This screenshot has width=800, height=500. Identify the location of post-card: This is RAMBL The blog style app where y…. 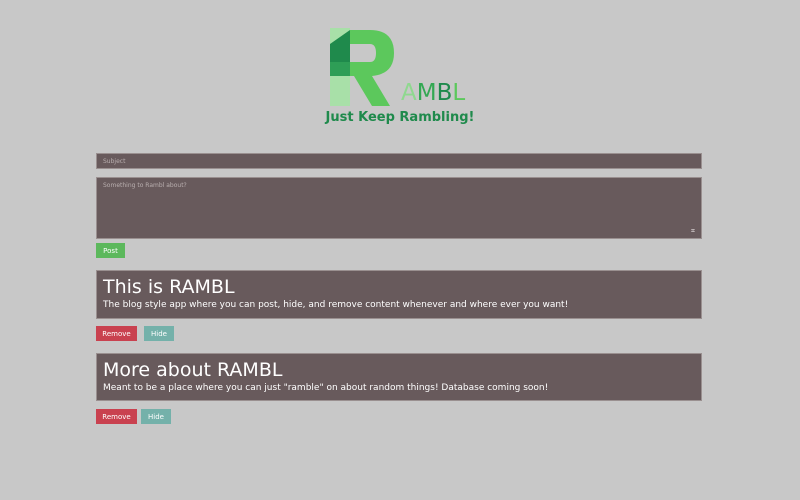
(399, 294).